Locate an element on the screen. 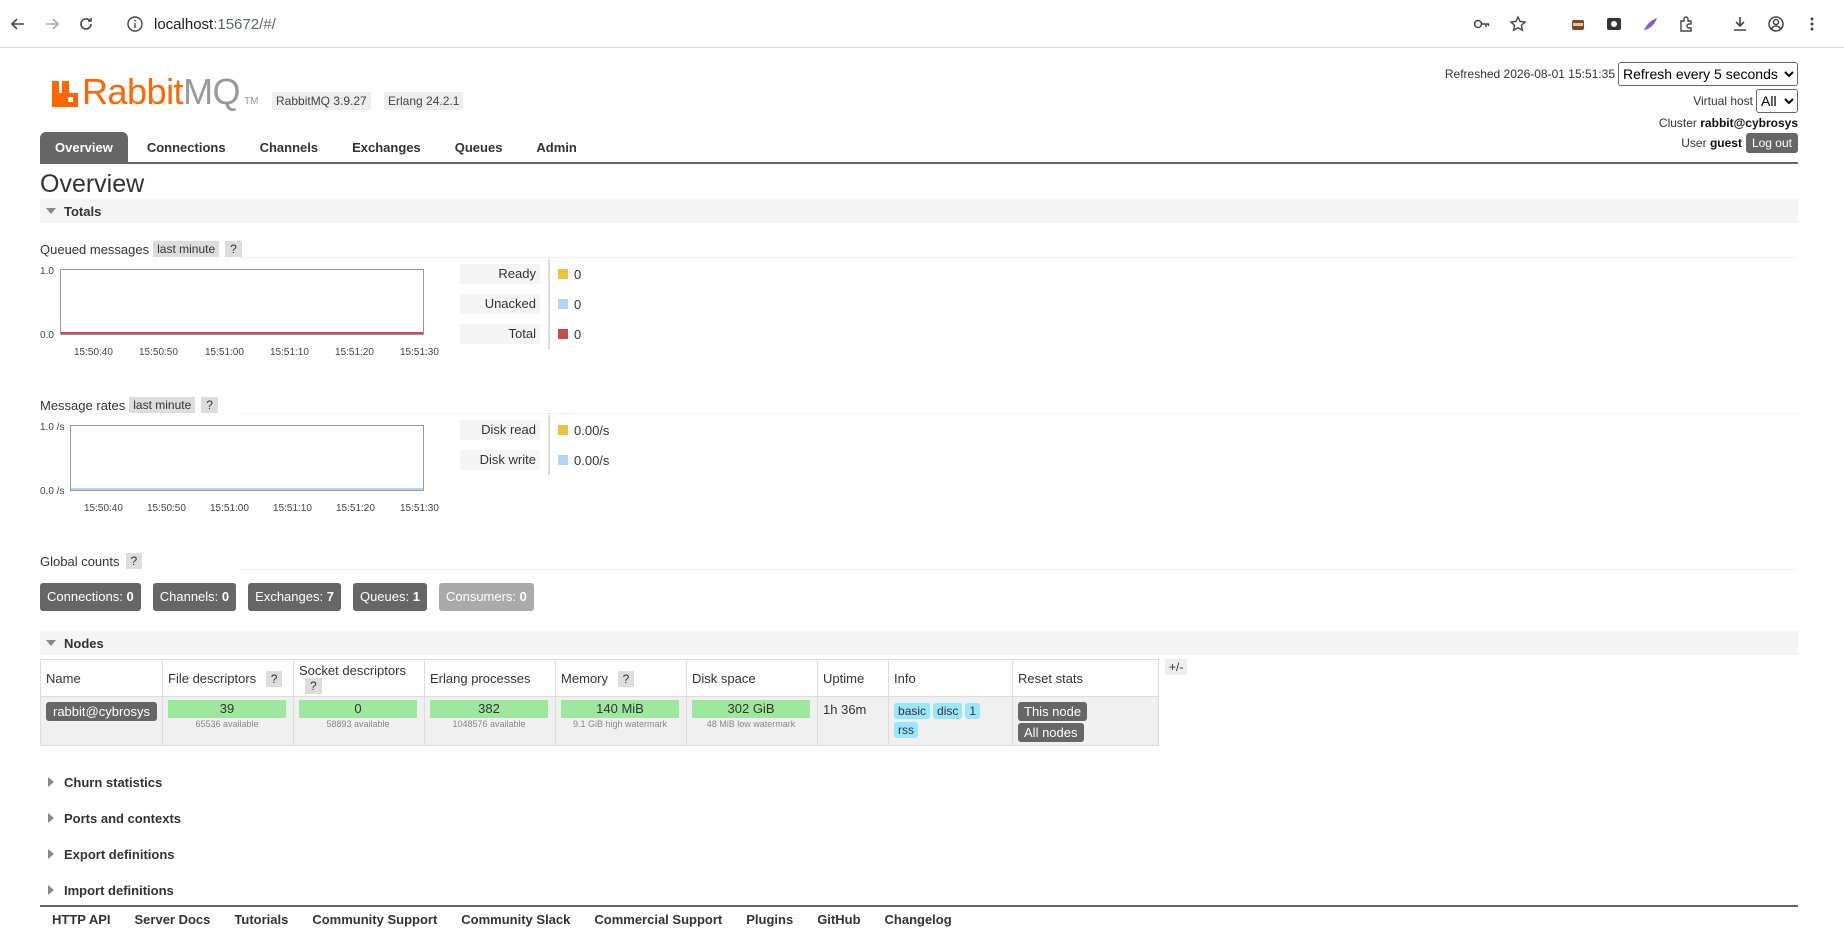 The image size is (1844, 950). legend-label-unacked: Unacked is located at coordinates (500, 304).